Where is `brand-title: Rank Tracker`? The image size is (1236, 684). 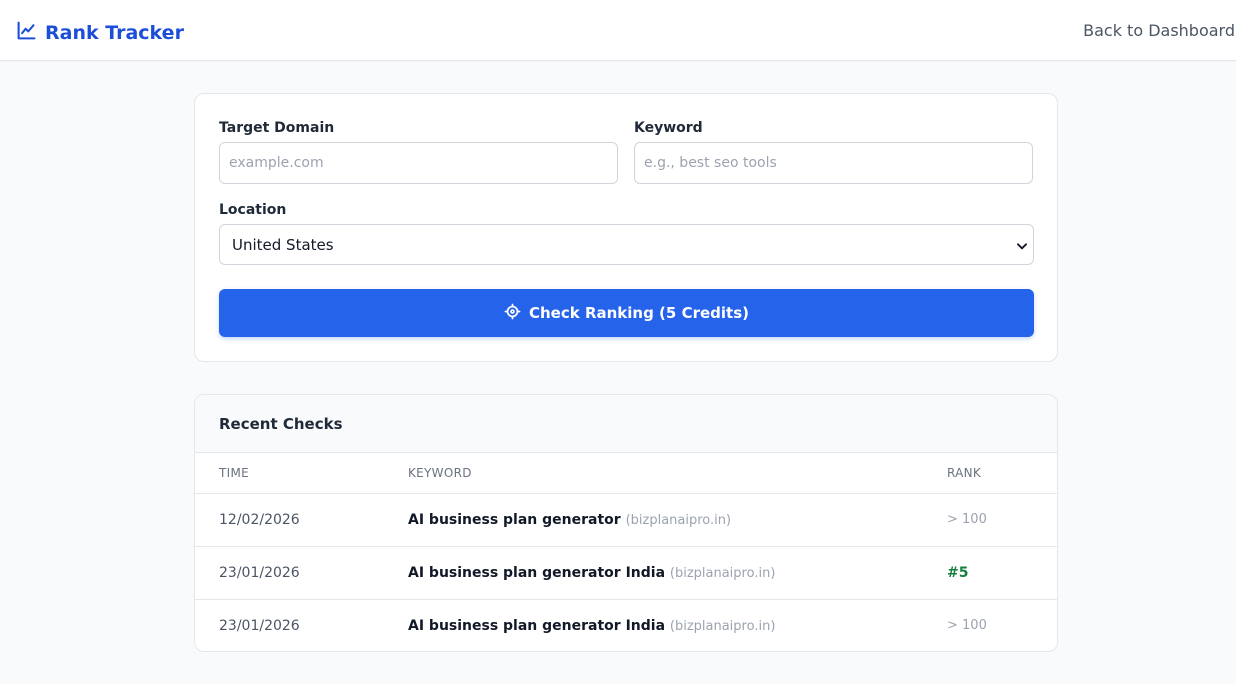
brand-title: Rank Tracker is located at coordinates (114, 33).